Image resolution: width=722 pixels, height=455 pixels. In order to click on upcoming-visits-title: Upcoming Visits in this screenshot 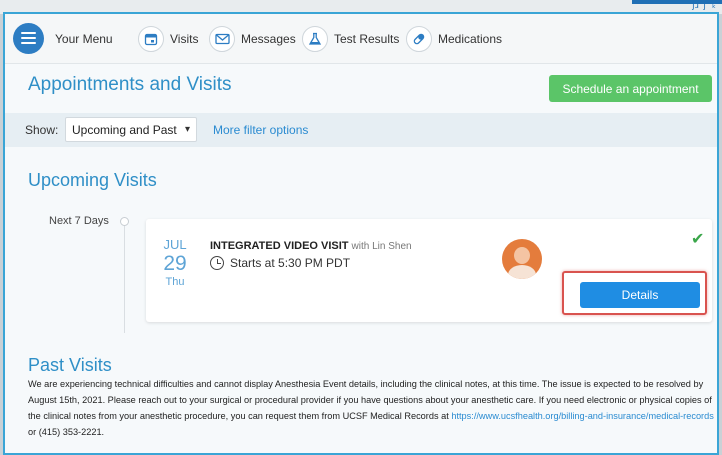, I will do `click(92, 180)`.